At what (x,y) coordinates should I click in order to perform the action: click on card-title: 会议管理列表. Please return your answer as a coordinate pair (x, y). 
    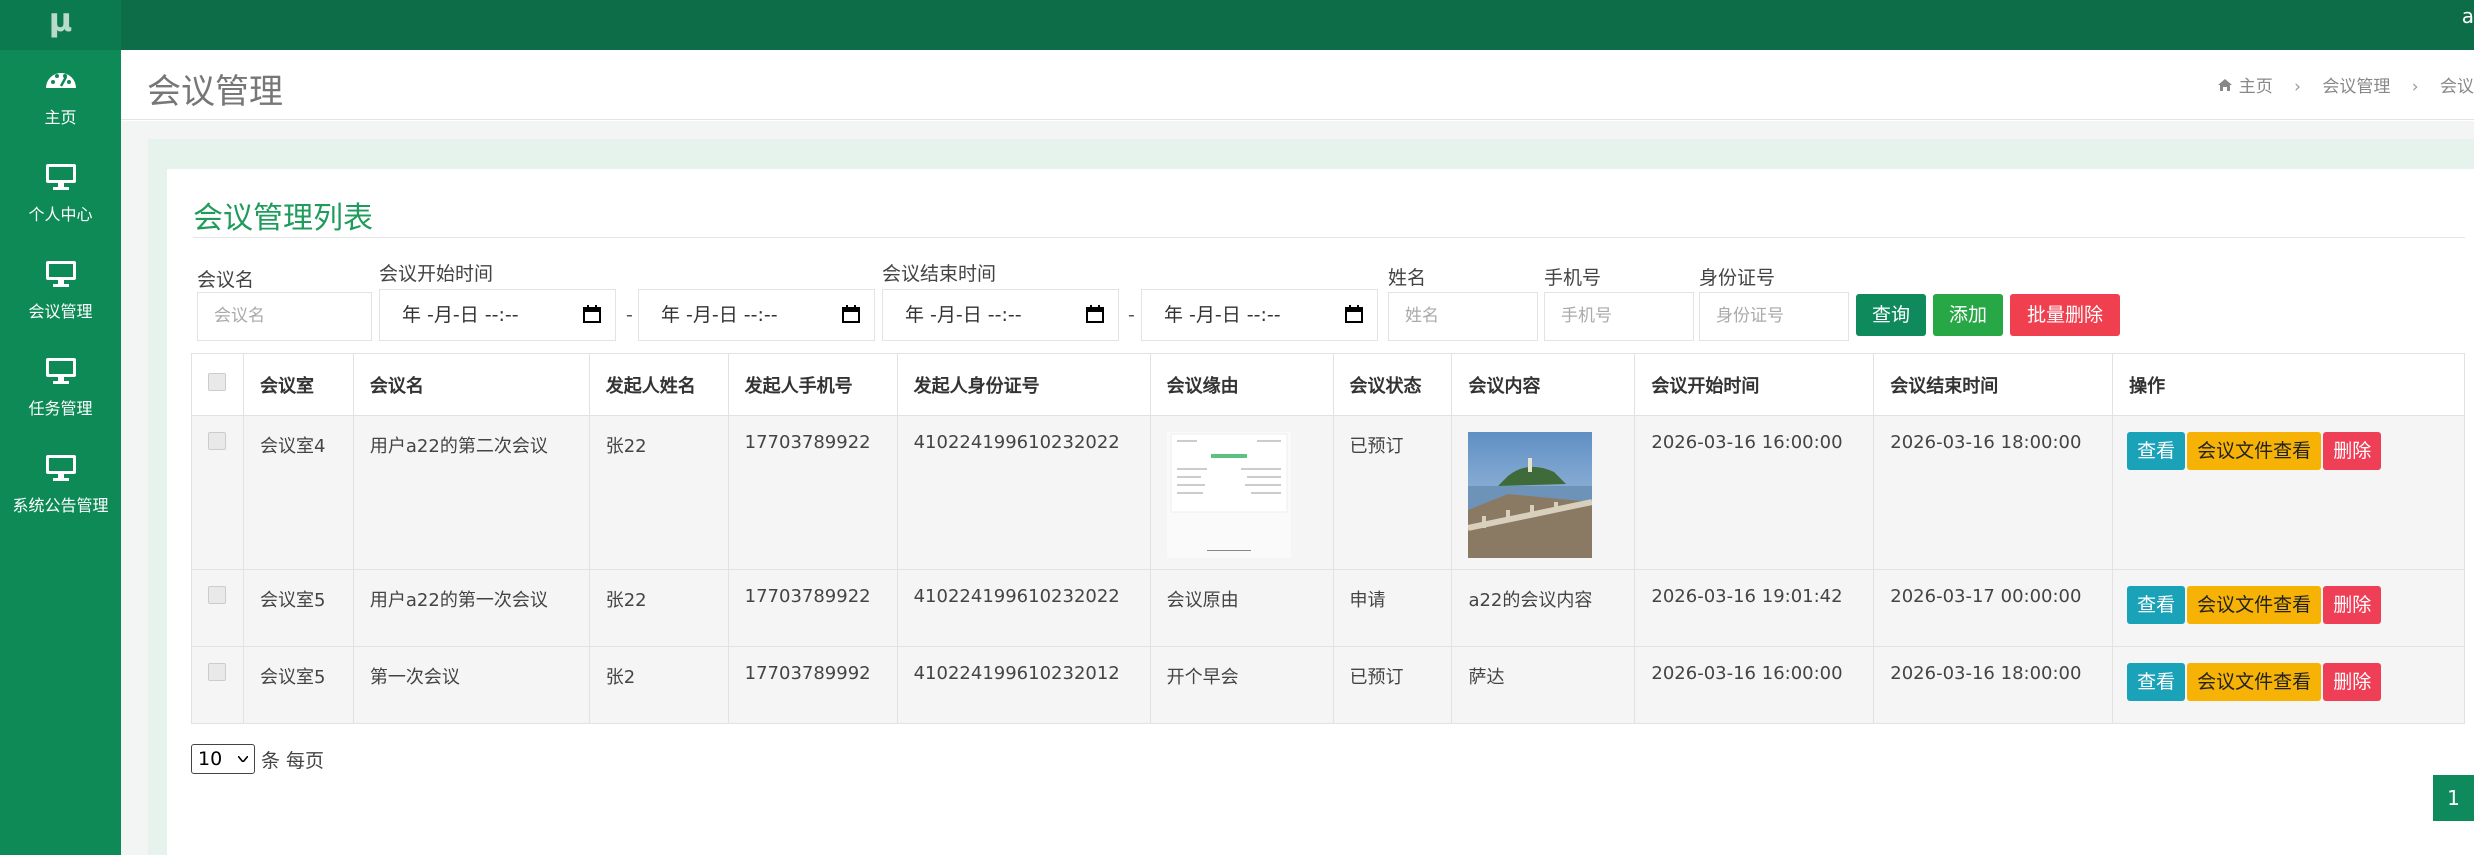
    Looking at the image, I should click on (283, 218).